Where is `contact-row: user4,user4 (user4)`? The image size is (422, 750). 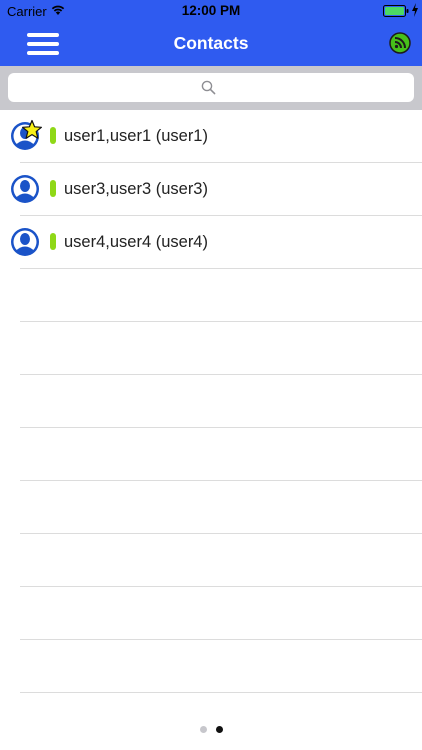
contact-row: user4,user4 (user4) is located at coordinates (211, 242).